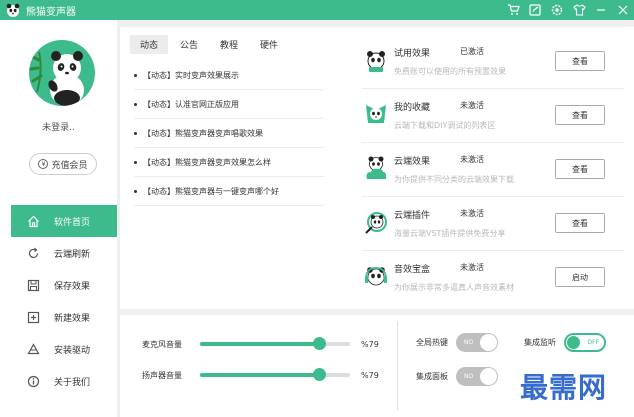 Image resolution: width=634 pixels, height=417 pixels. Describe the element at coordinates (51, 12) in the screenshot. I see `app-title: 熊猫变声器` at that location.